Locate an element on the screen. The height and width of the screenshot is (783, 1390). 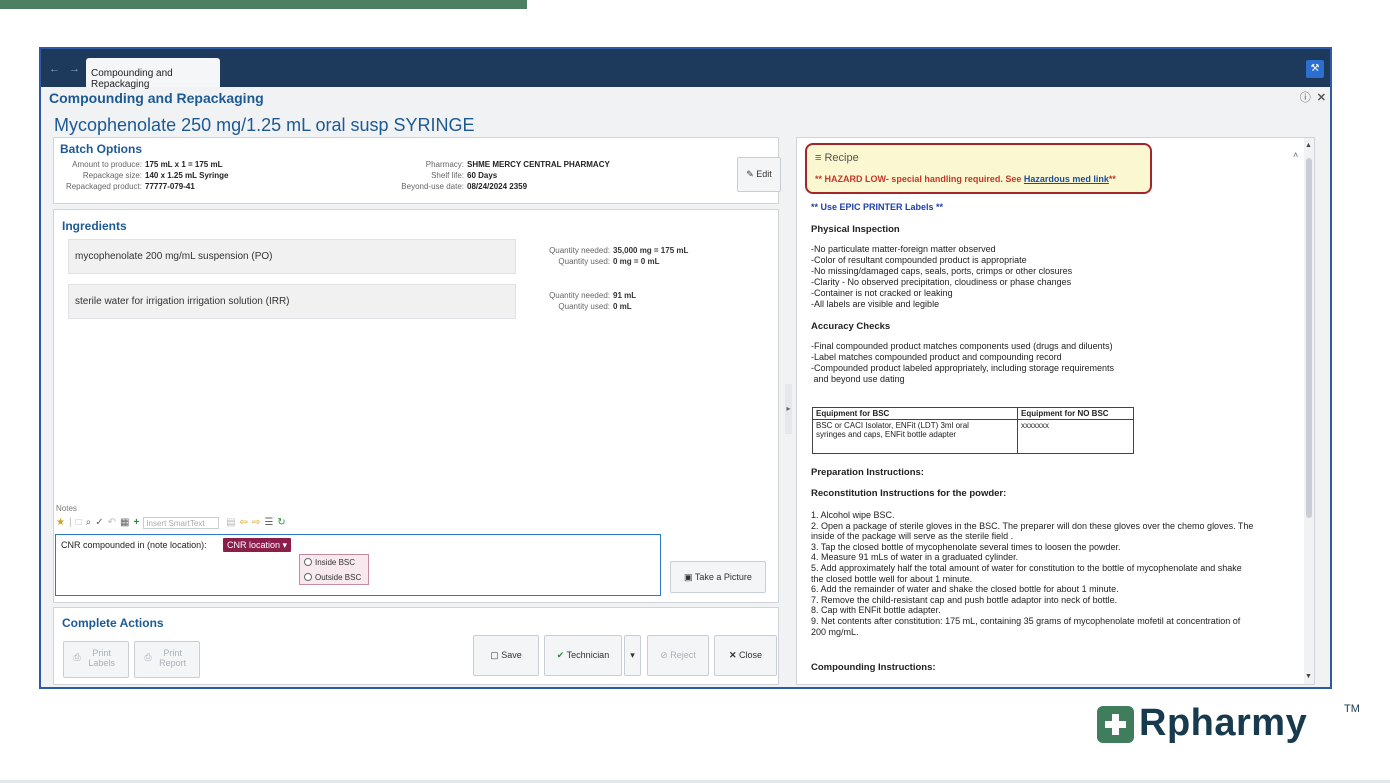
top-accent-strip is located at coordinates (263, 4).